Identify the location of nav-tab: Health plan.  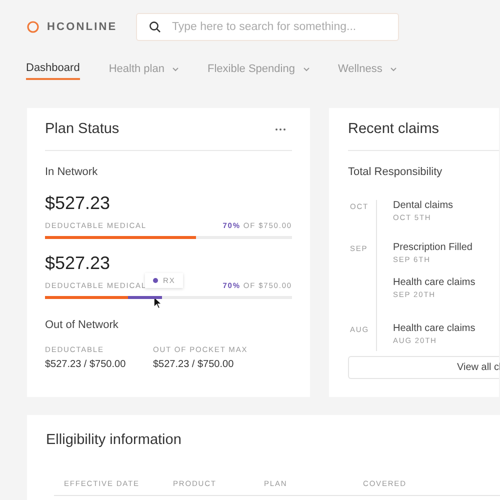
(144, 67).